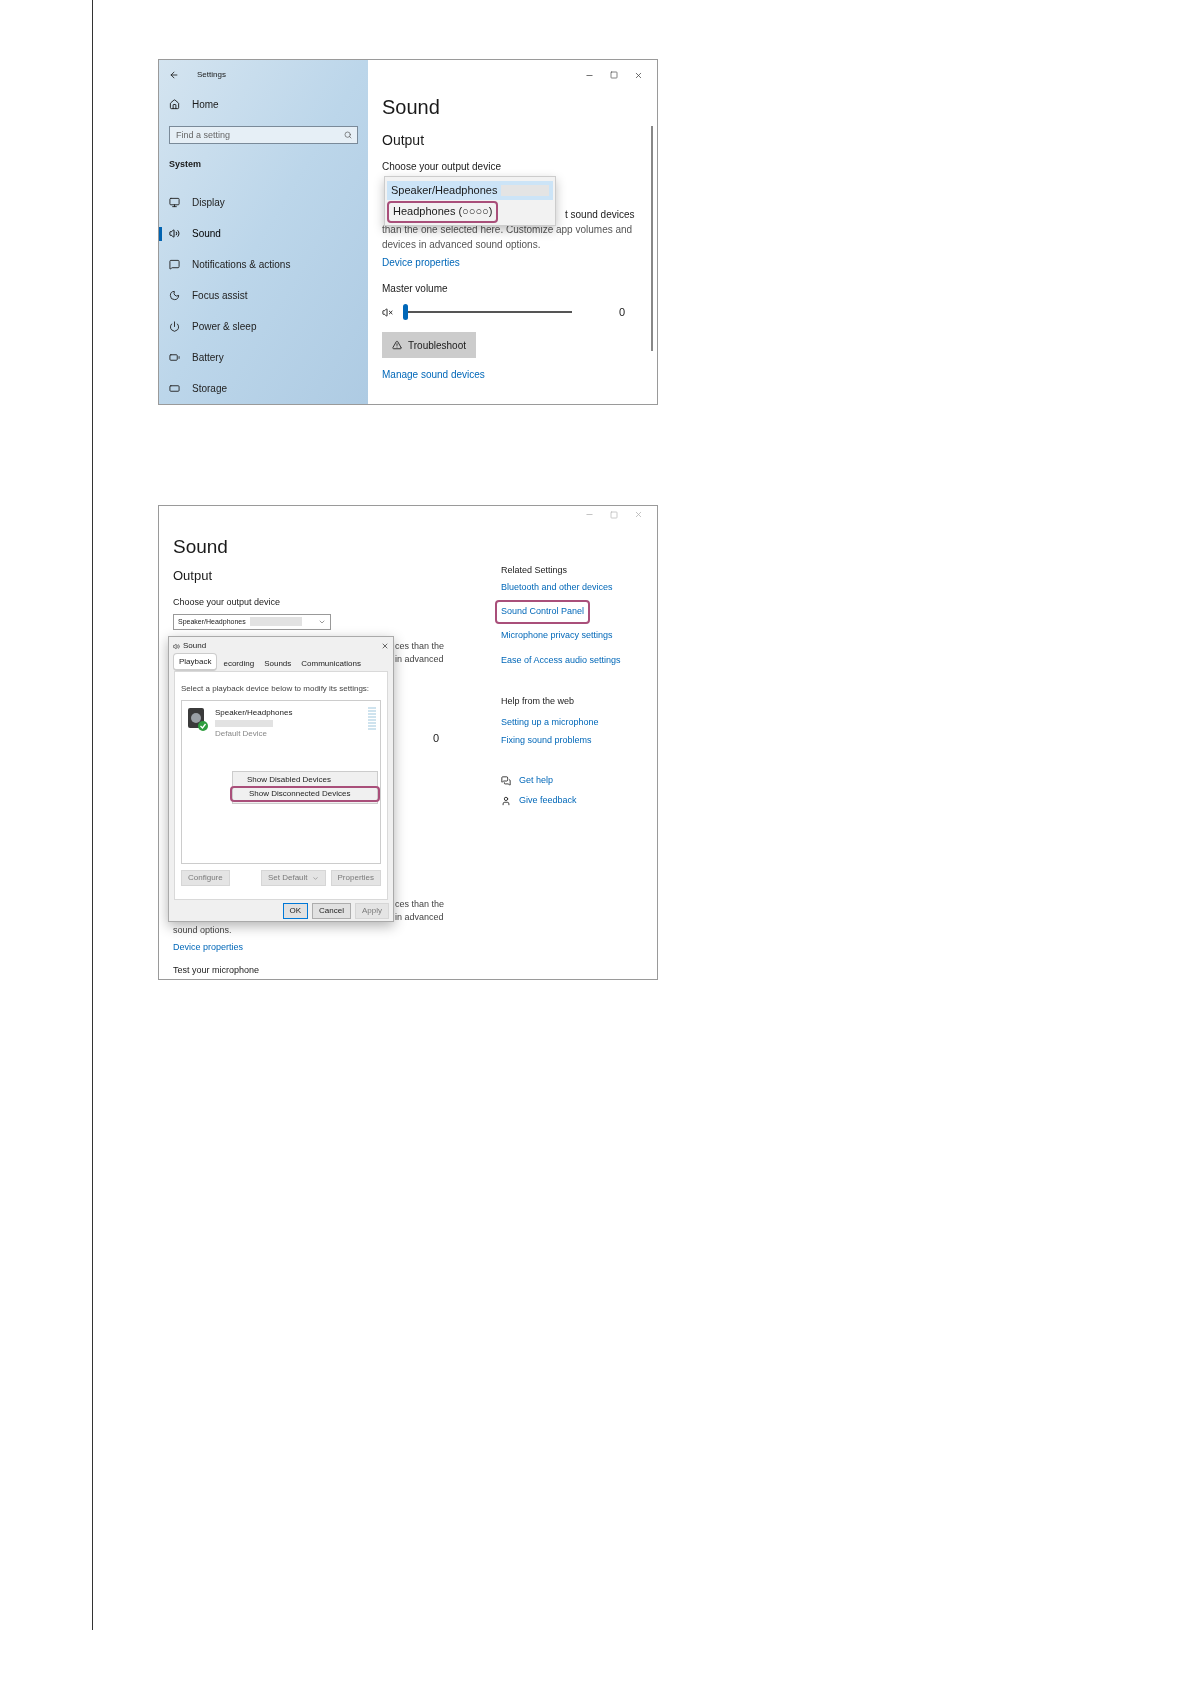 This screenshot has width=1191, height=1685. I want to click on battery-icon, so click(174, 357).